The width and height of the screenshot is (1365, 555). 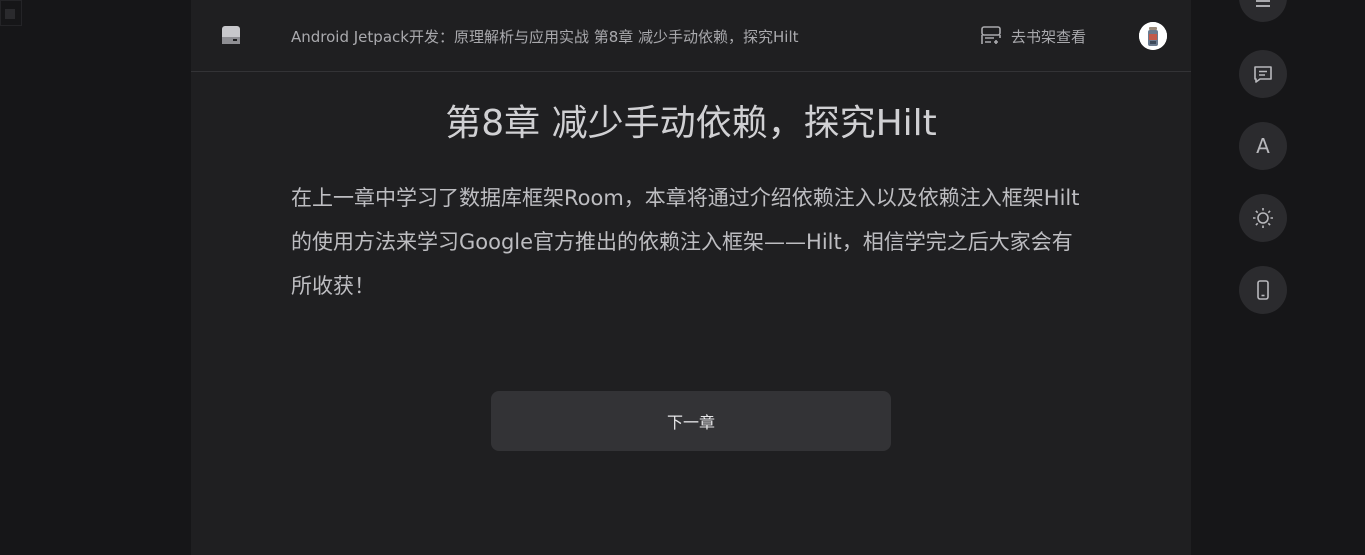 I want to click on brightness-icon, so click(x=1263, y=218).